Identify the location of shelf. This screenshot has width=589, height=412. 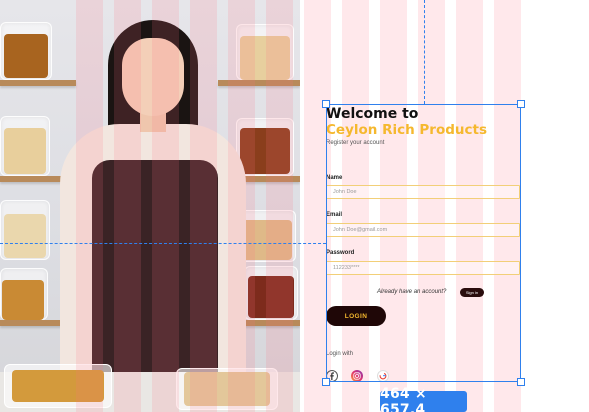
(38, 83).